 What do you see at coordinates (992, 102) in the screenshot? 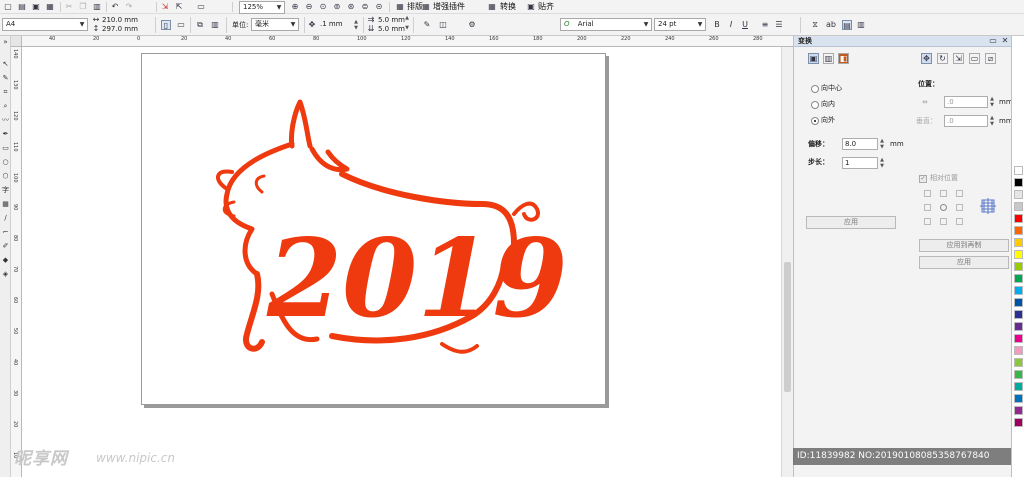
I see `x-stepper: ▲ ▼` at bounding box center [992, 102].